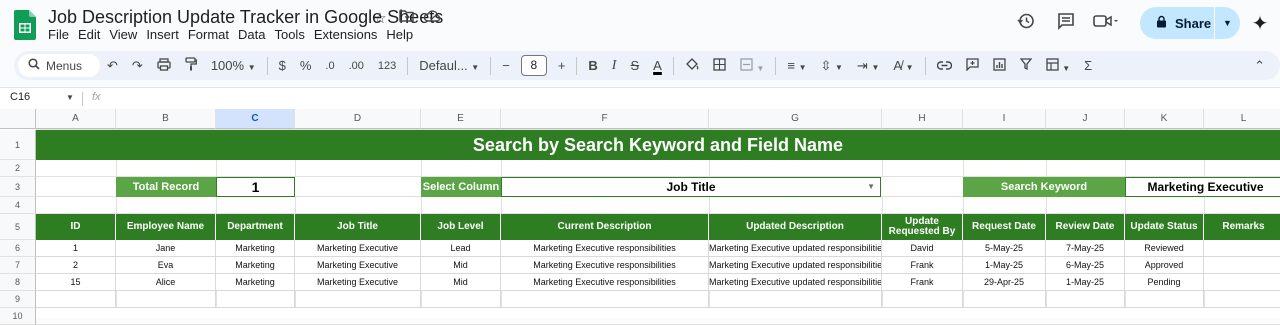 The width and height of the screenshot is (1280, 325). I want to click on undo-icon: ↶, so click(112, 66).